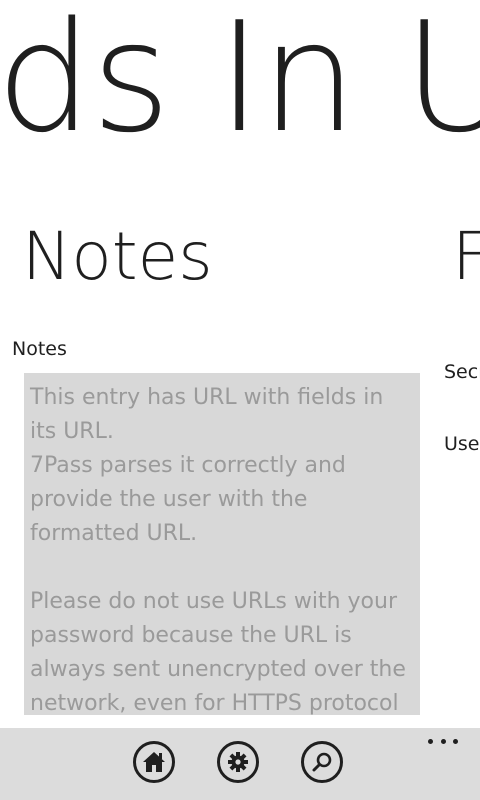 The width and height of the screenshot is (480, 800). I want to click on search-icon, so click(322, 762).